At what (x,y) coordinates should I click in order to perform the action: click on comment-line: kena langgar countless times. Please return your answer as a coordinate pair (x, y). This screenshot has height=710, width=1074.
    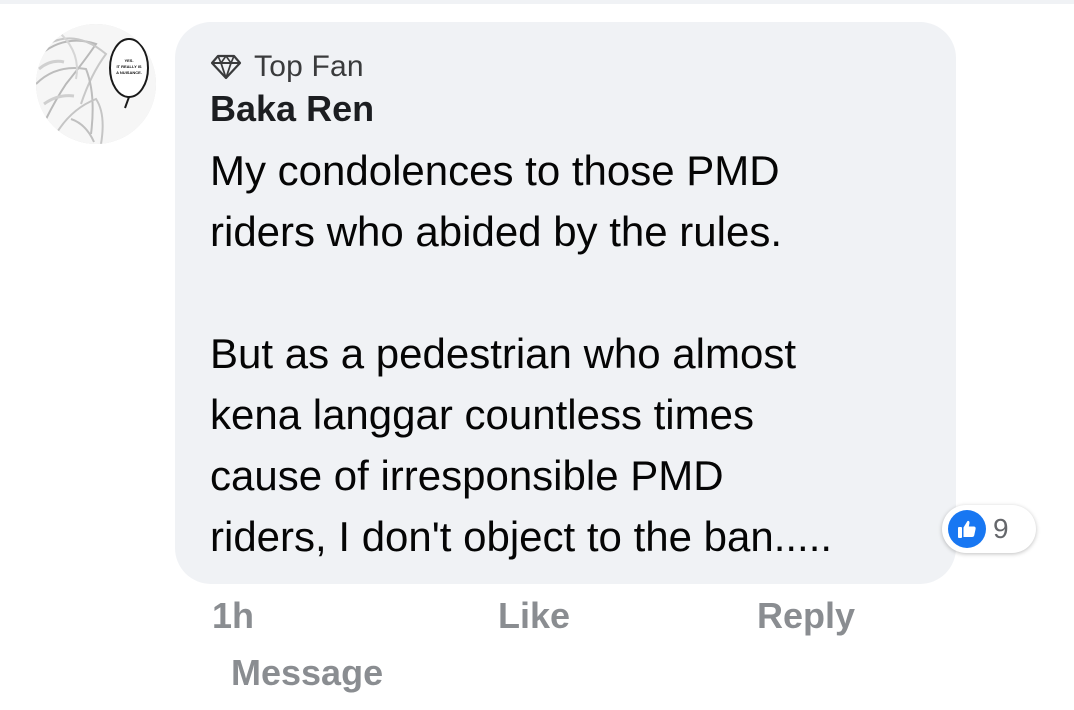
    Looking at the image, I should click on (482, 414).